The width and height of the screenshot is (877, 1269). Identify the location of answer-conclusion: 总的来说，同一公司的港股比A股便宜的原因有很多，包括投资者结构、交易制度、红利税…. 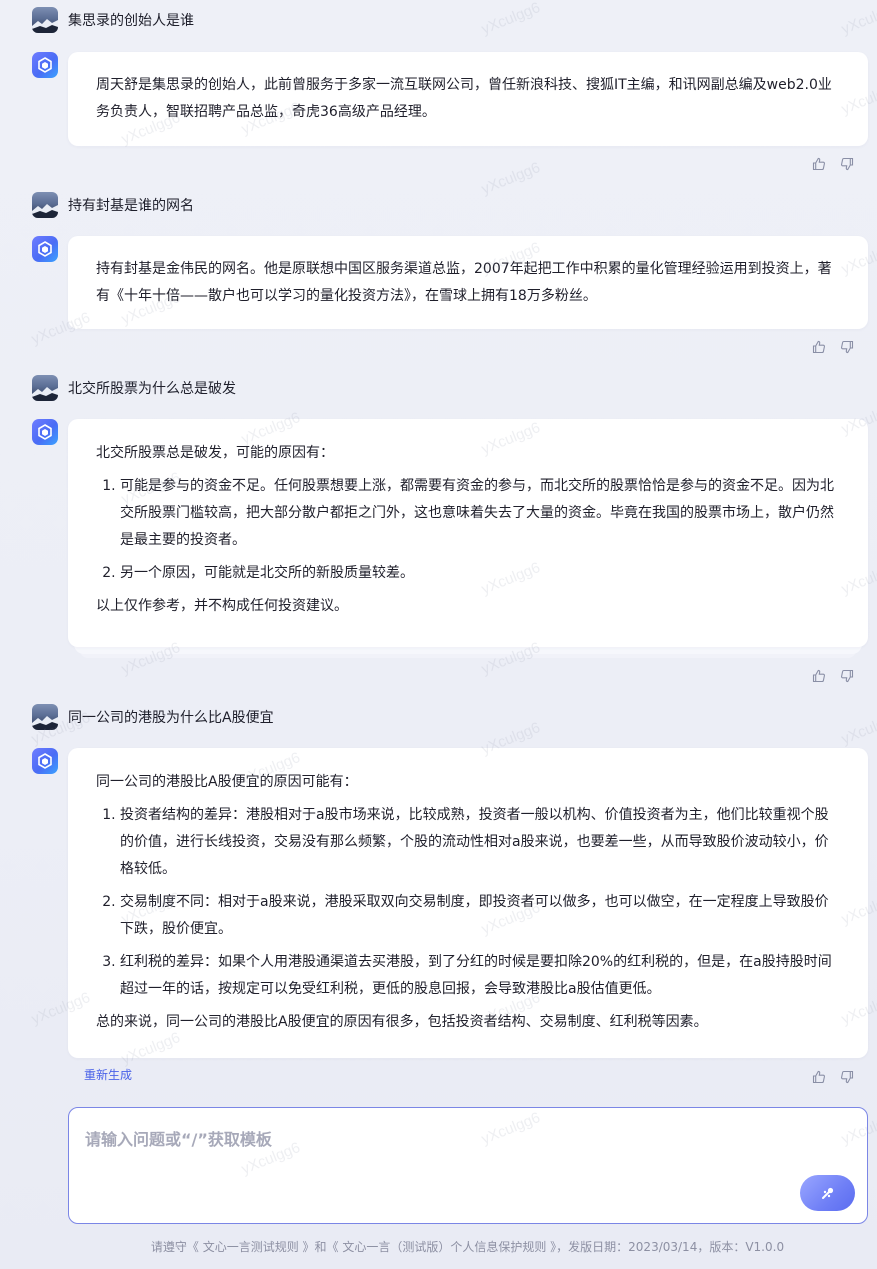
(402, 1022).